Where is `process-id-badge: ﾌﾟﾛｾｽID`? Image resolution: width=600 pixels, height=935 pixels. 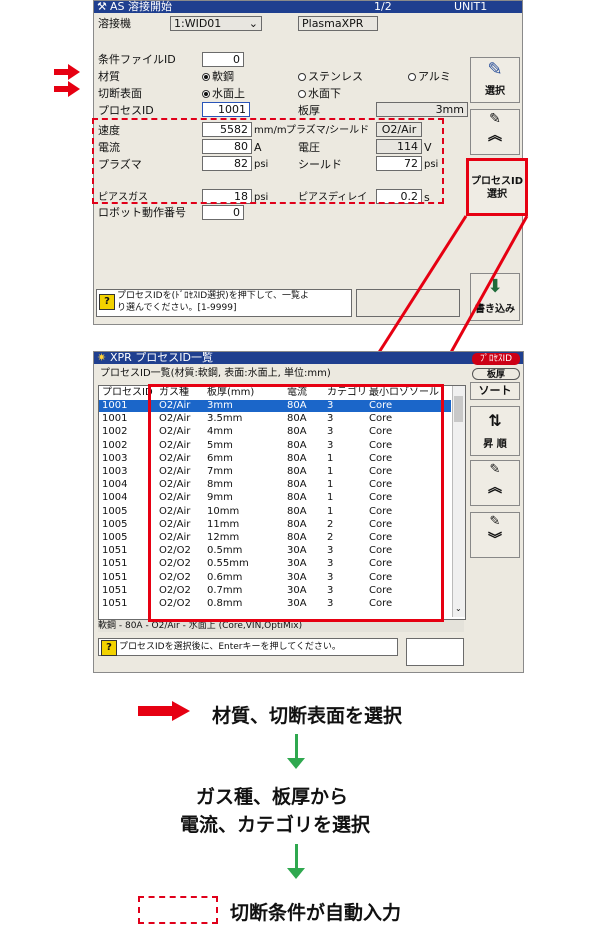
process-id-badge: ﾌﾟﾛｾｽID is located at coordinates (496, 359).